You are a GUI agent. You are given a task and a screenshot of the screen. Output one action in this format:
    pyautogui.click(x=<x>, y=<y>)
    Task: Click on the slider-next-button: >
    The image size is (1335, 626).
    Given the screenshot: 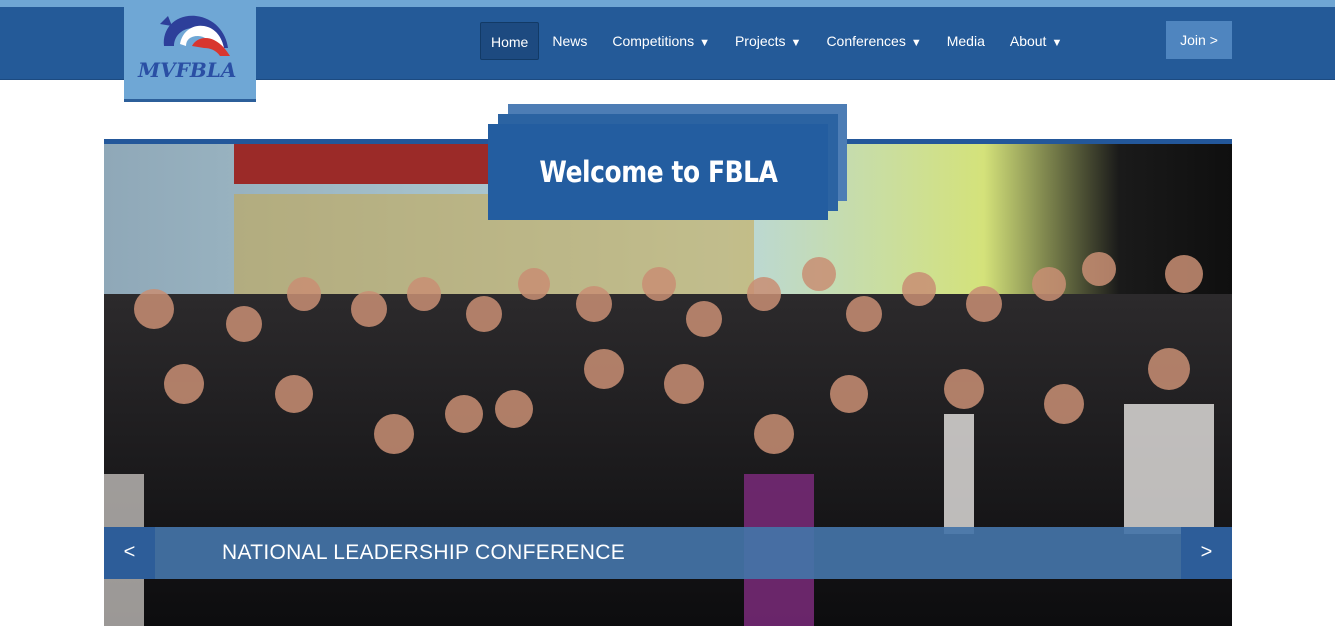 What is the action you would take?
    pyautogui.click(x=1206, y=553)
    